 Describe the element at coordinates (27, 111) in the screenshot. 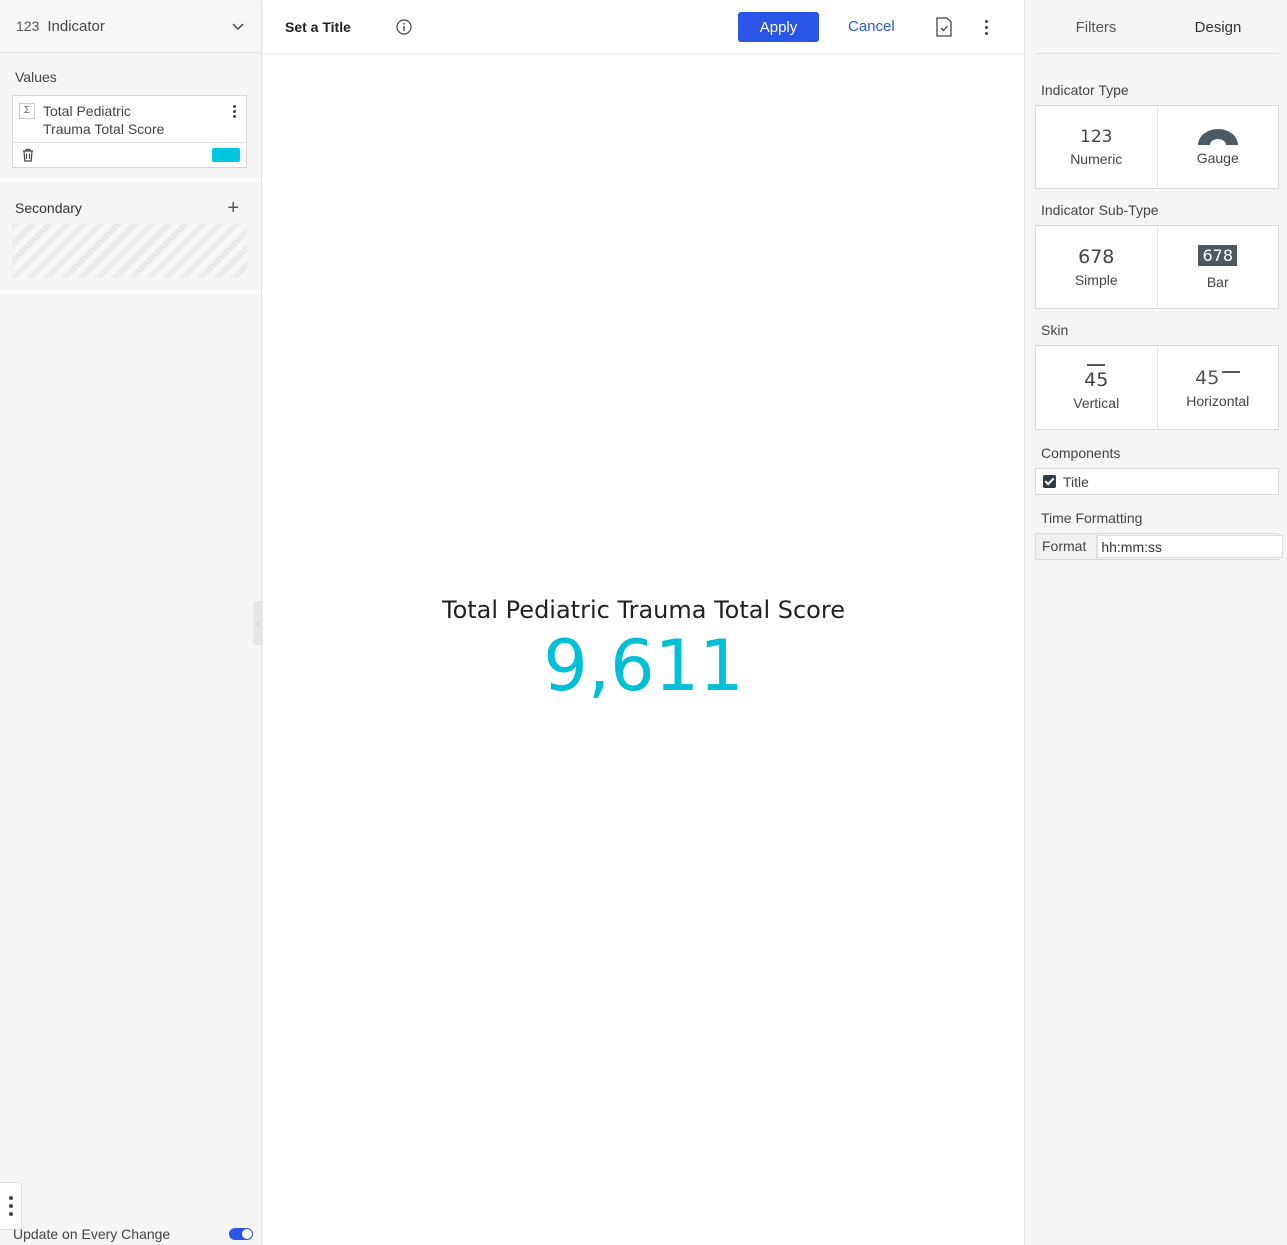

I see `sum-icon: Σ` at that location.